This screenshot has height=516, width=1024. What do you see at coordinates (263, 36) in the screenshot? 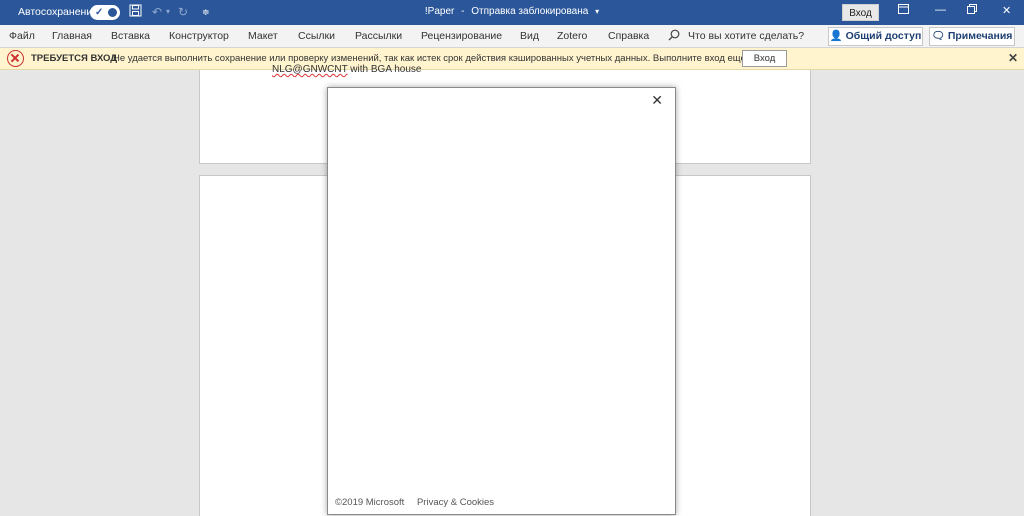
I see `tab-layout: Макет` at bounding box center [263, 36].